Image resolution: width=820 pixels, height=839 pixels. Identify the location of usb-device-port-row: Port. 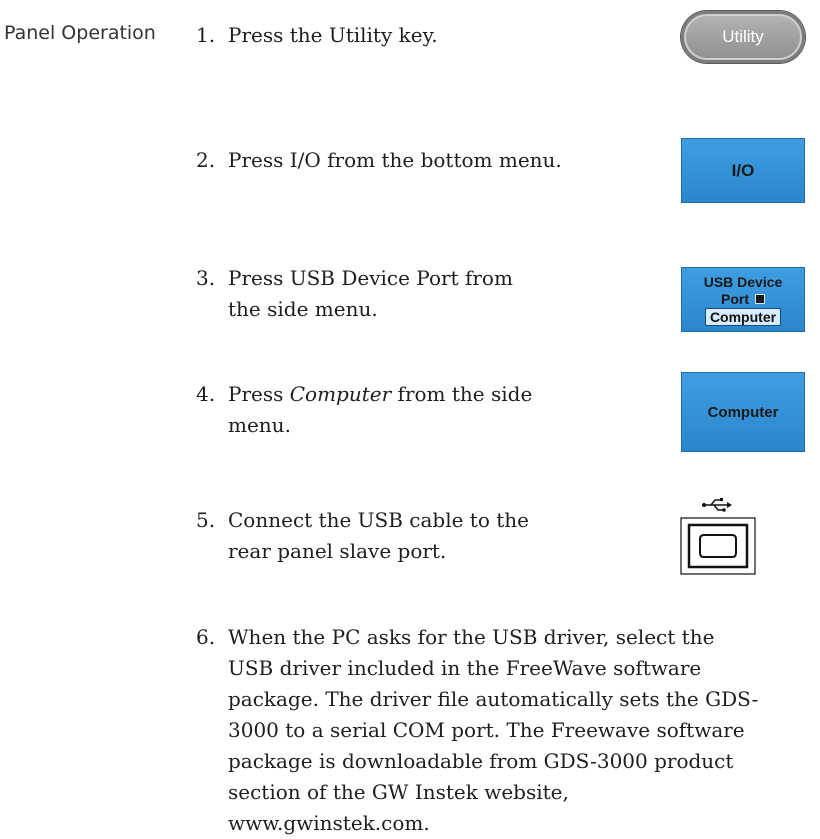
(743, 299).